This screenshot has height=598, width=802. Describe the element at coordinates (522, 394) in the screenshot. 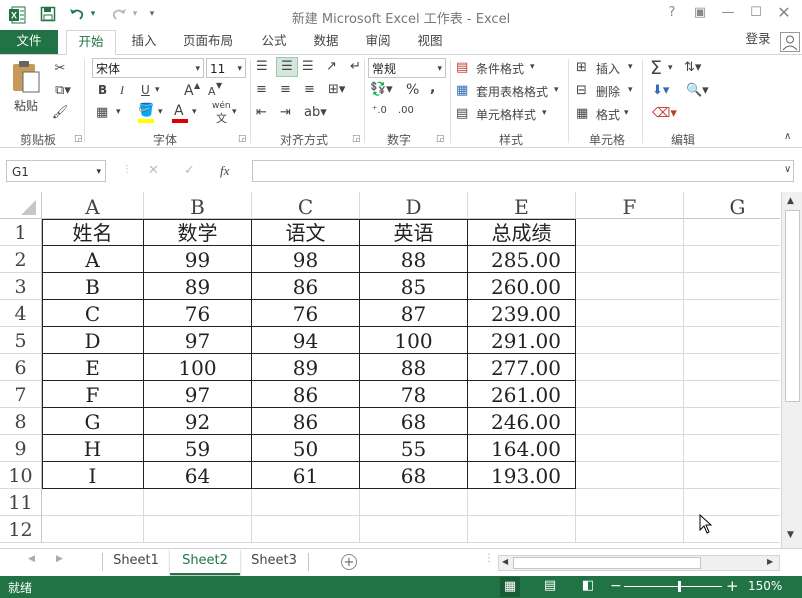

I see `cell-e7: 261.00` at that location.